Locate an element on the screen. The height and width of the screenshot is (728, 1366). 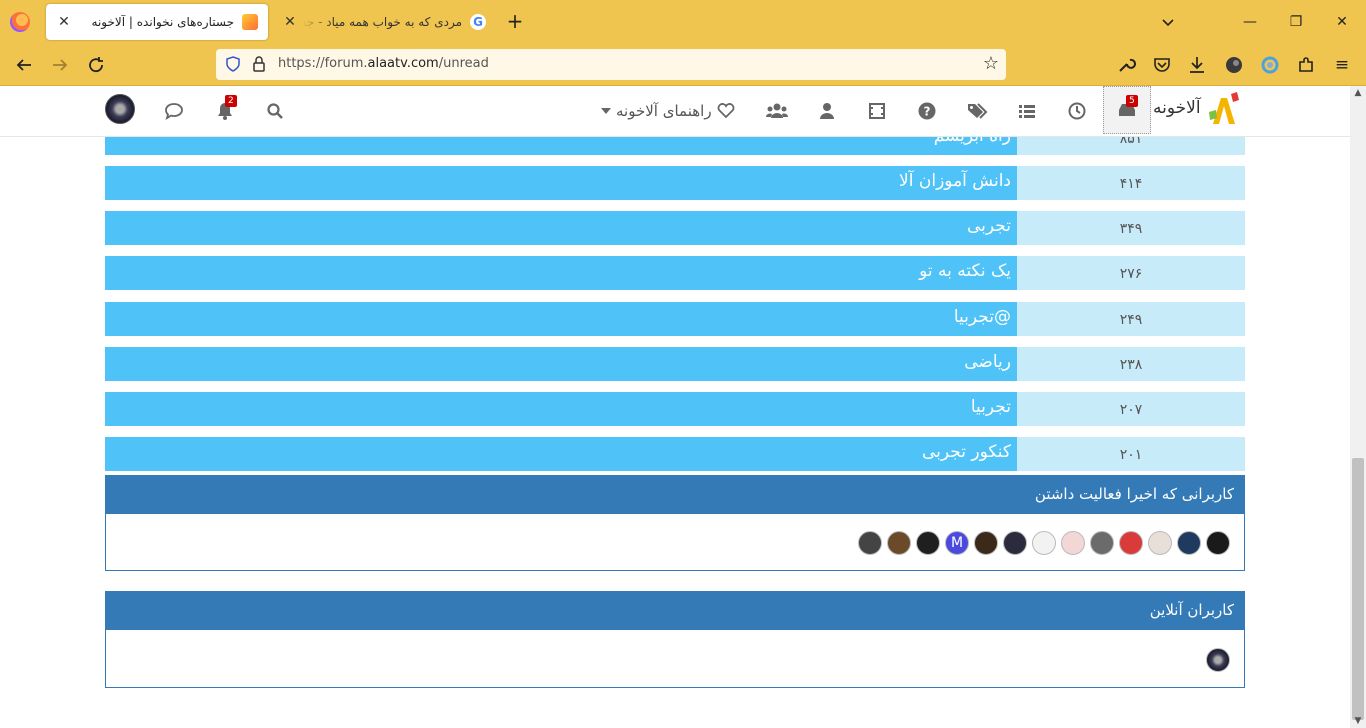
tag-name: تجربی is located at coordinates (561, 228).